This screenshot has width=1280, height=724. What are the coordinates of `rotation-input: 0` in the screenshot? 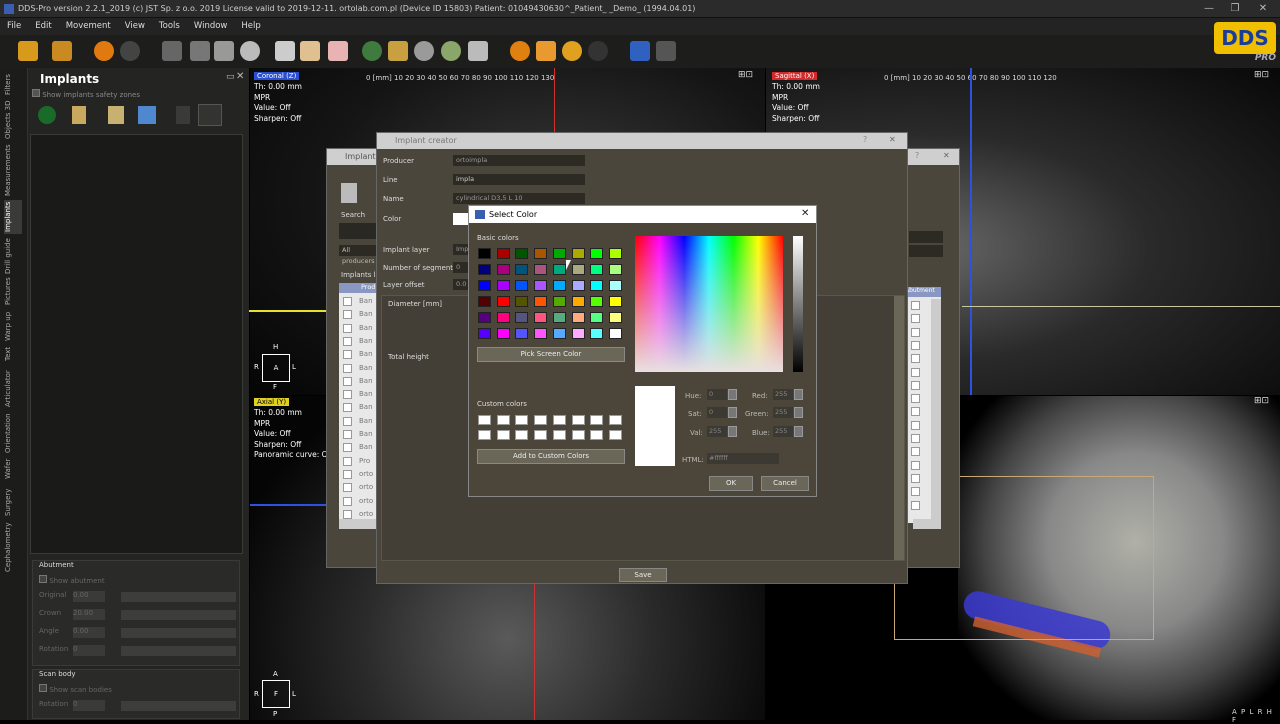 It's located at (89, 650).